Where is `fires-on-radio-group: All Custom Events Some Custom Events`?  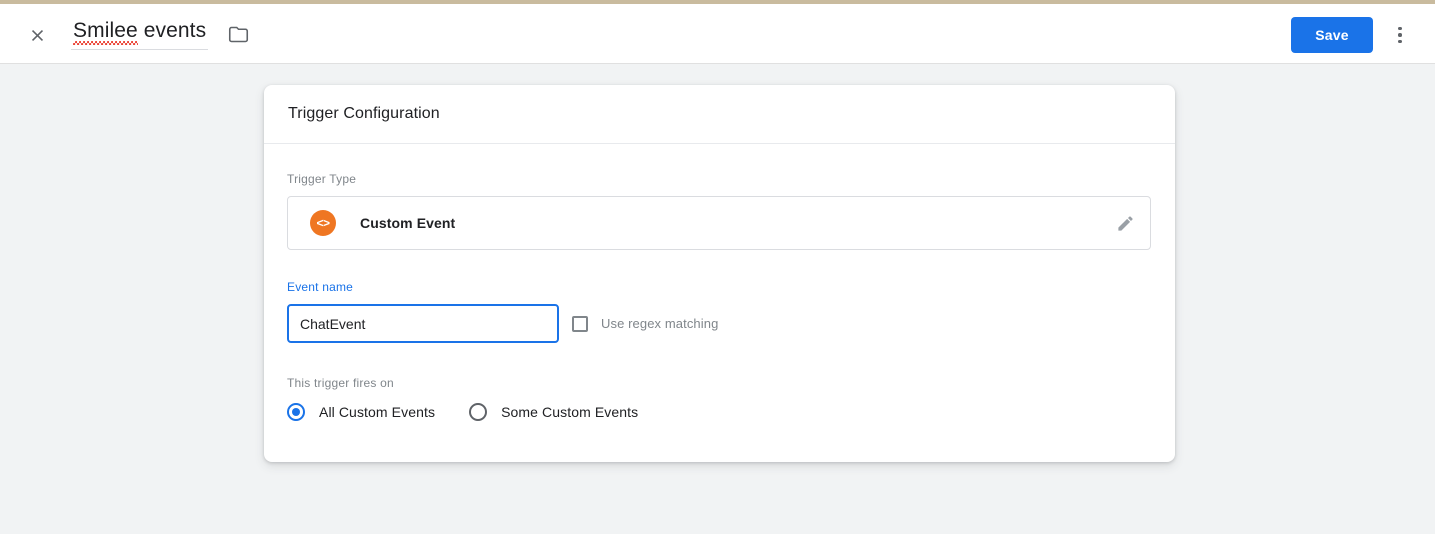
fires-on-radio-group: All Custom Events Some Custom Events is located at coordinates (719, 412).